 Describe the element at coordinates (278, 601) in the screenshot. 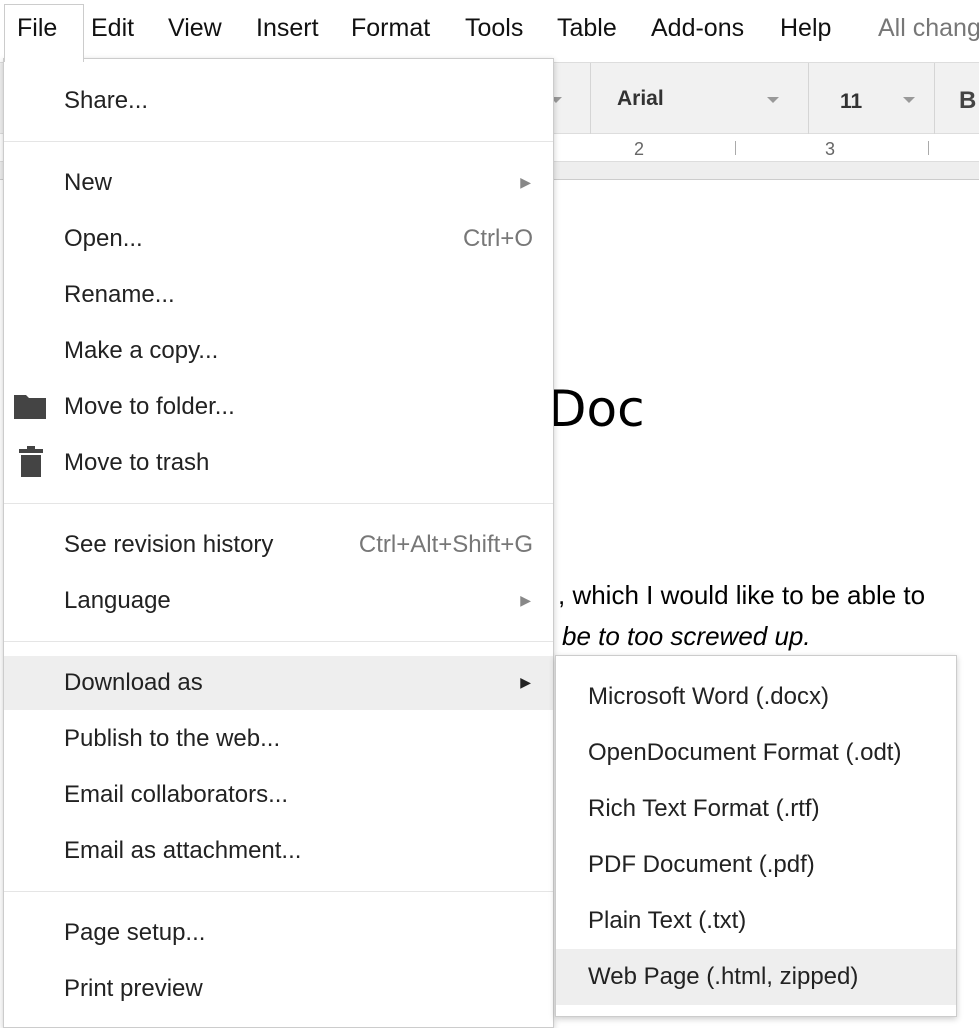

I see `menu-item-language: Language ▶` at that location.